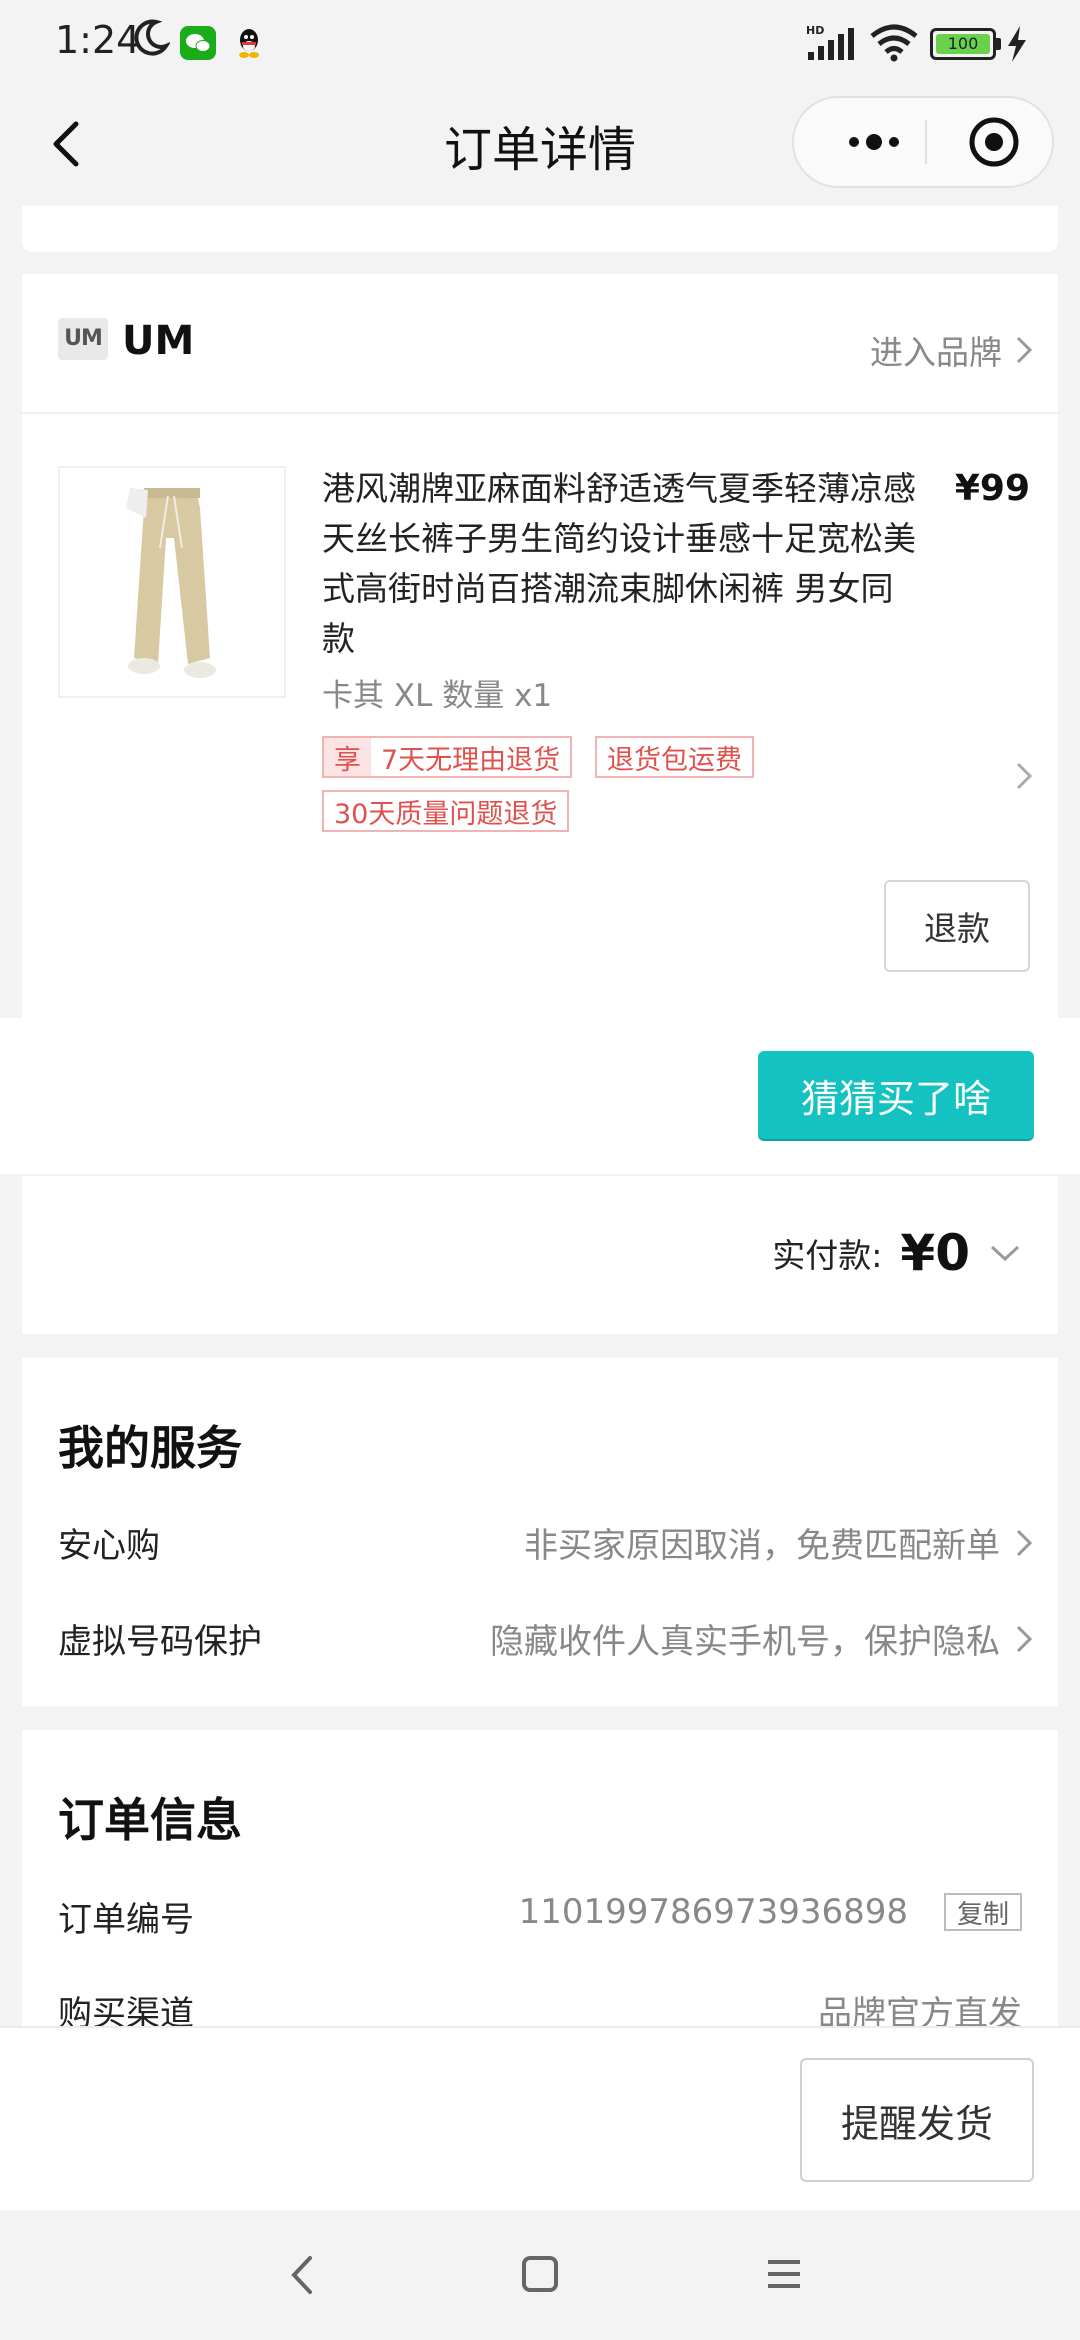 This screenshot has height=2340, width=1080. What do you see at coordinates (830, 42) in the screenshot?
I see `signal-icon: HD` at bounding box center [830, 42].